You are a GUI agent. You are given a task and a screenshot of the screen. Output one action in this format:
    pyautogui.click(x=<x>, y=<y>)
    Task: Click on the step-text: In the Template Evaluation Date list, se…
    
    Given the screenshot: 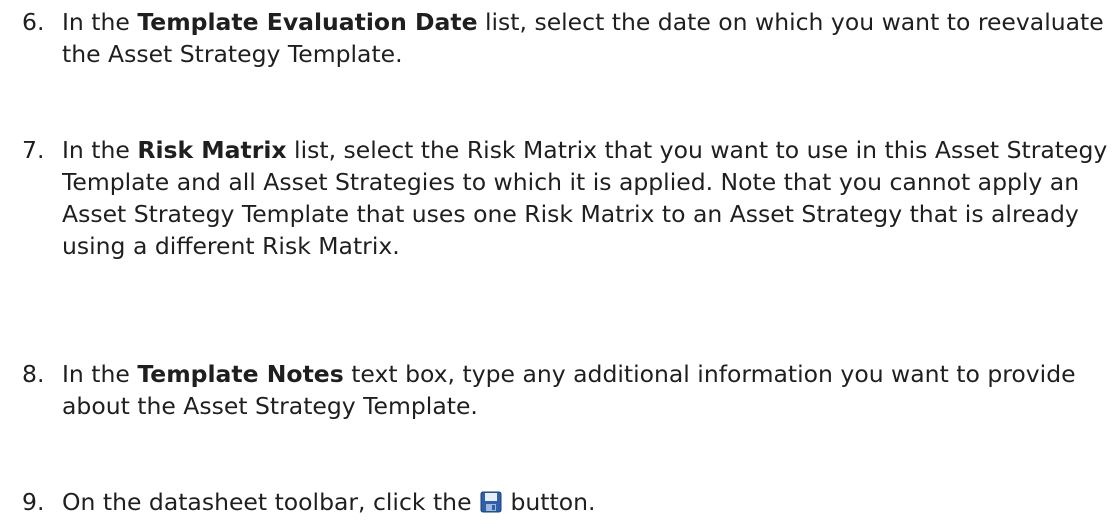 What is the action you would take?
    pyautogui.click(x=587, y=38)
    